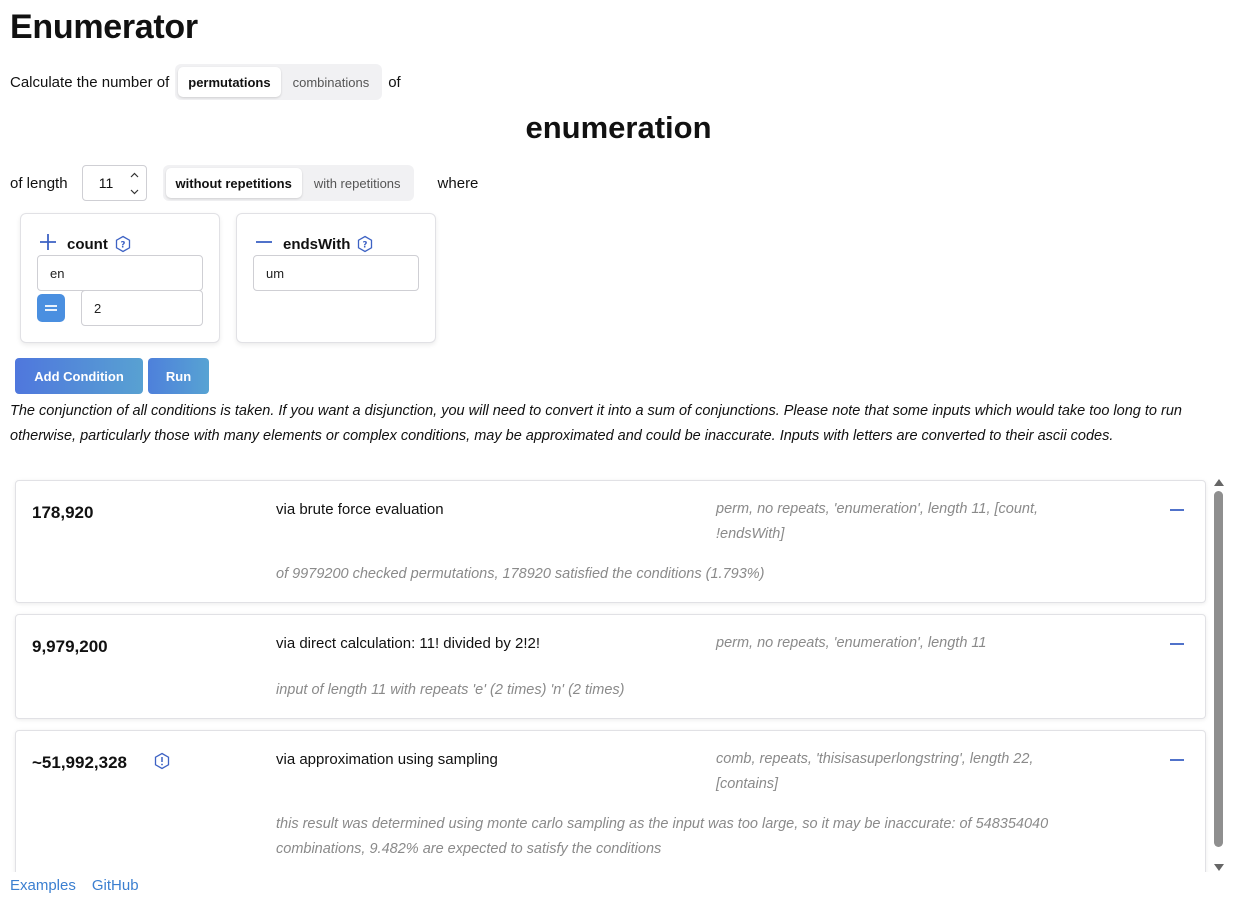 The width and height of the screenshot is (1237, 907). Describe the element at coordinates (264, 242) in the screenshot. I see `minus-icon` at that location.